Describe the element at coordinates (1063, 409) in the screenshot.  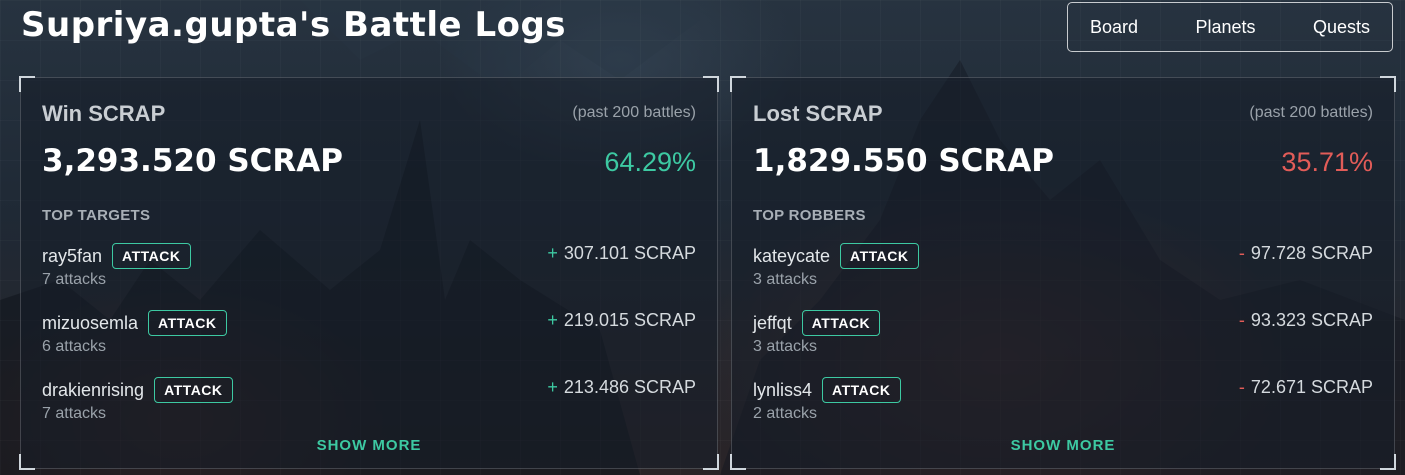
I see `list-item: lynliss4 ATTACK 2 attacks -72.671 SCRAP` at that location.